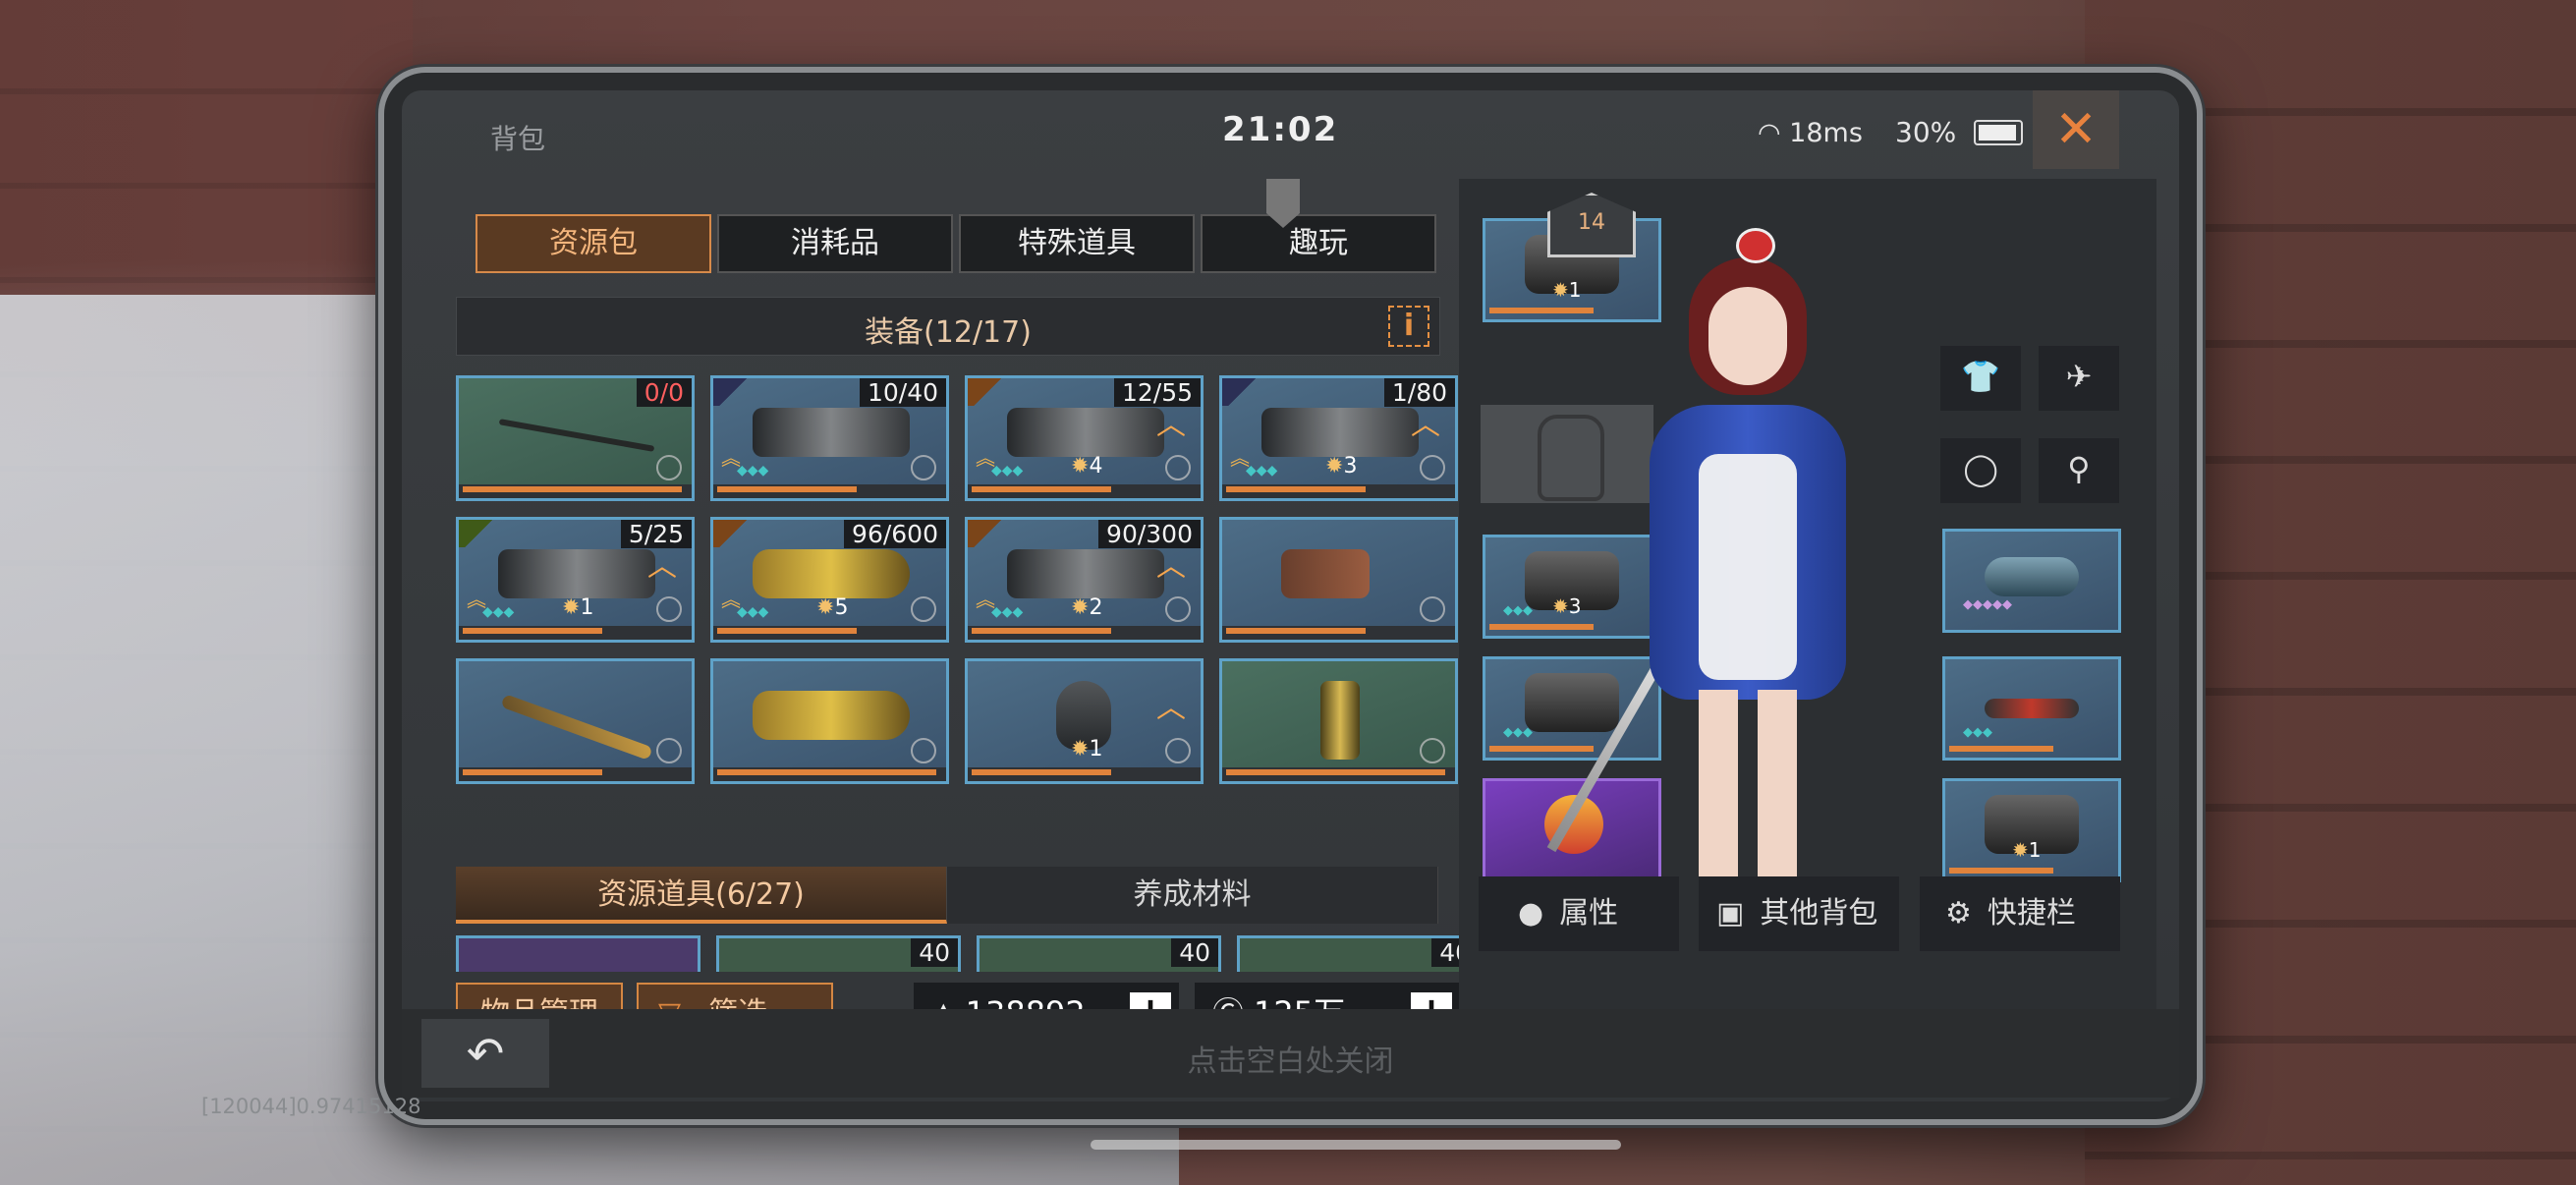 The height and width of the screenshot is (1185, 2576). I want to click on fishing-rod-icon, so click(576, 436).